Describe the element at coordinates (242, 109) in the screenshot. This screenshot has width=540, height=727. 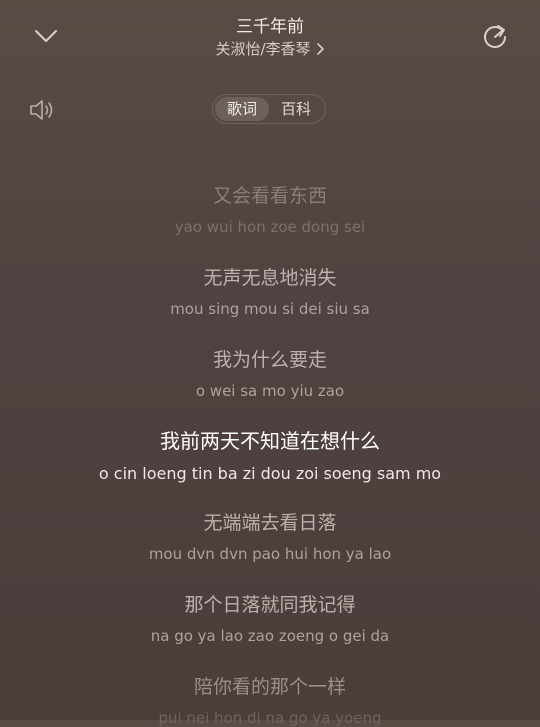
I see `tab-lyrics: 歌词` at that location.